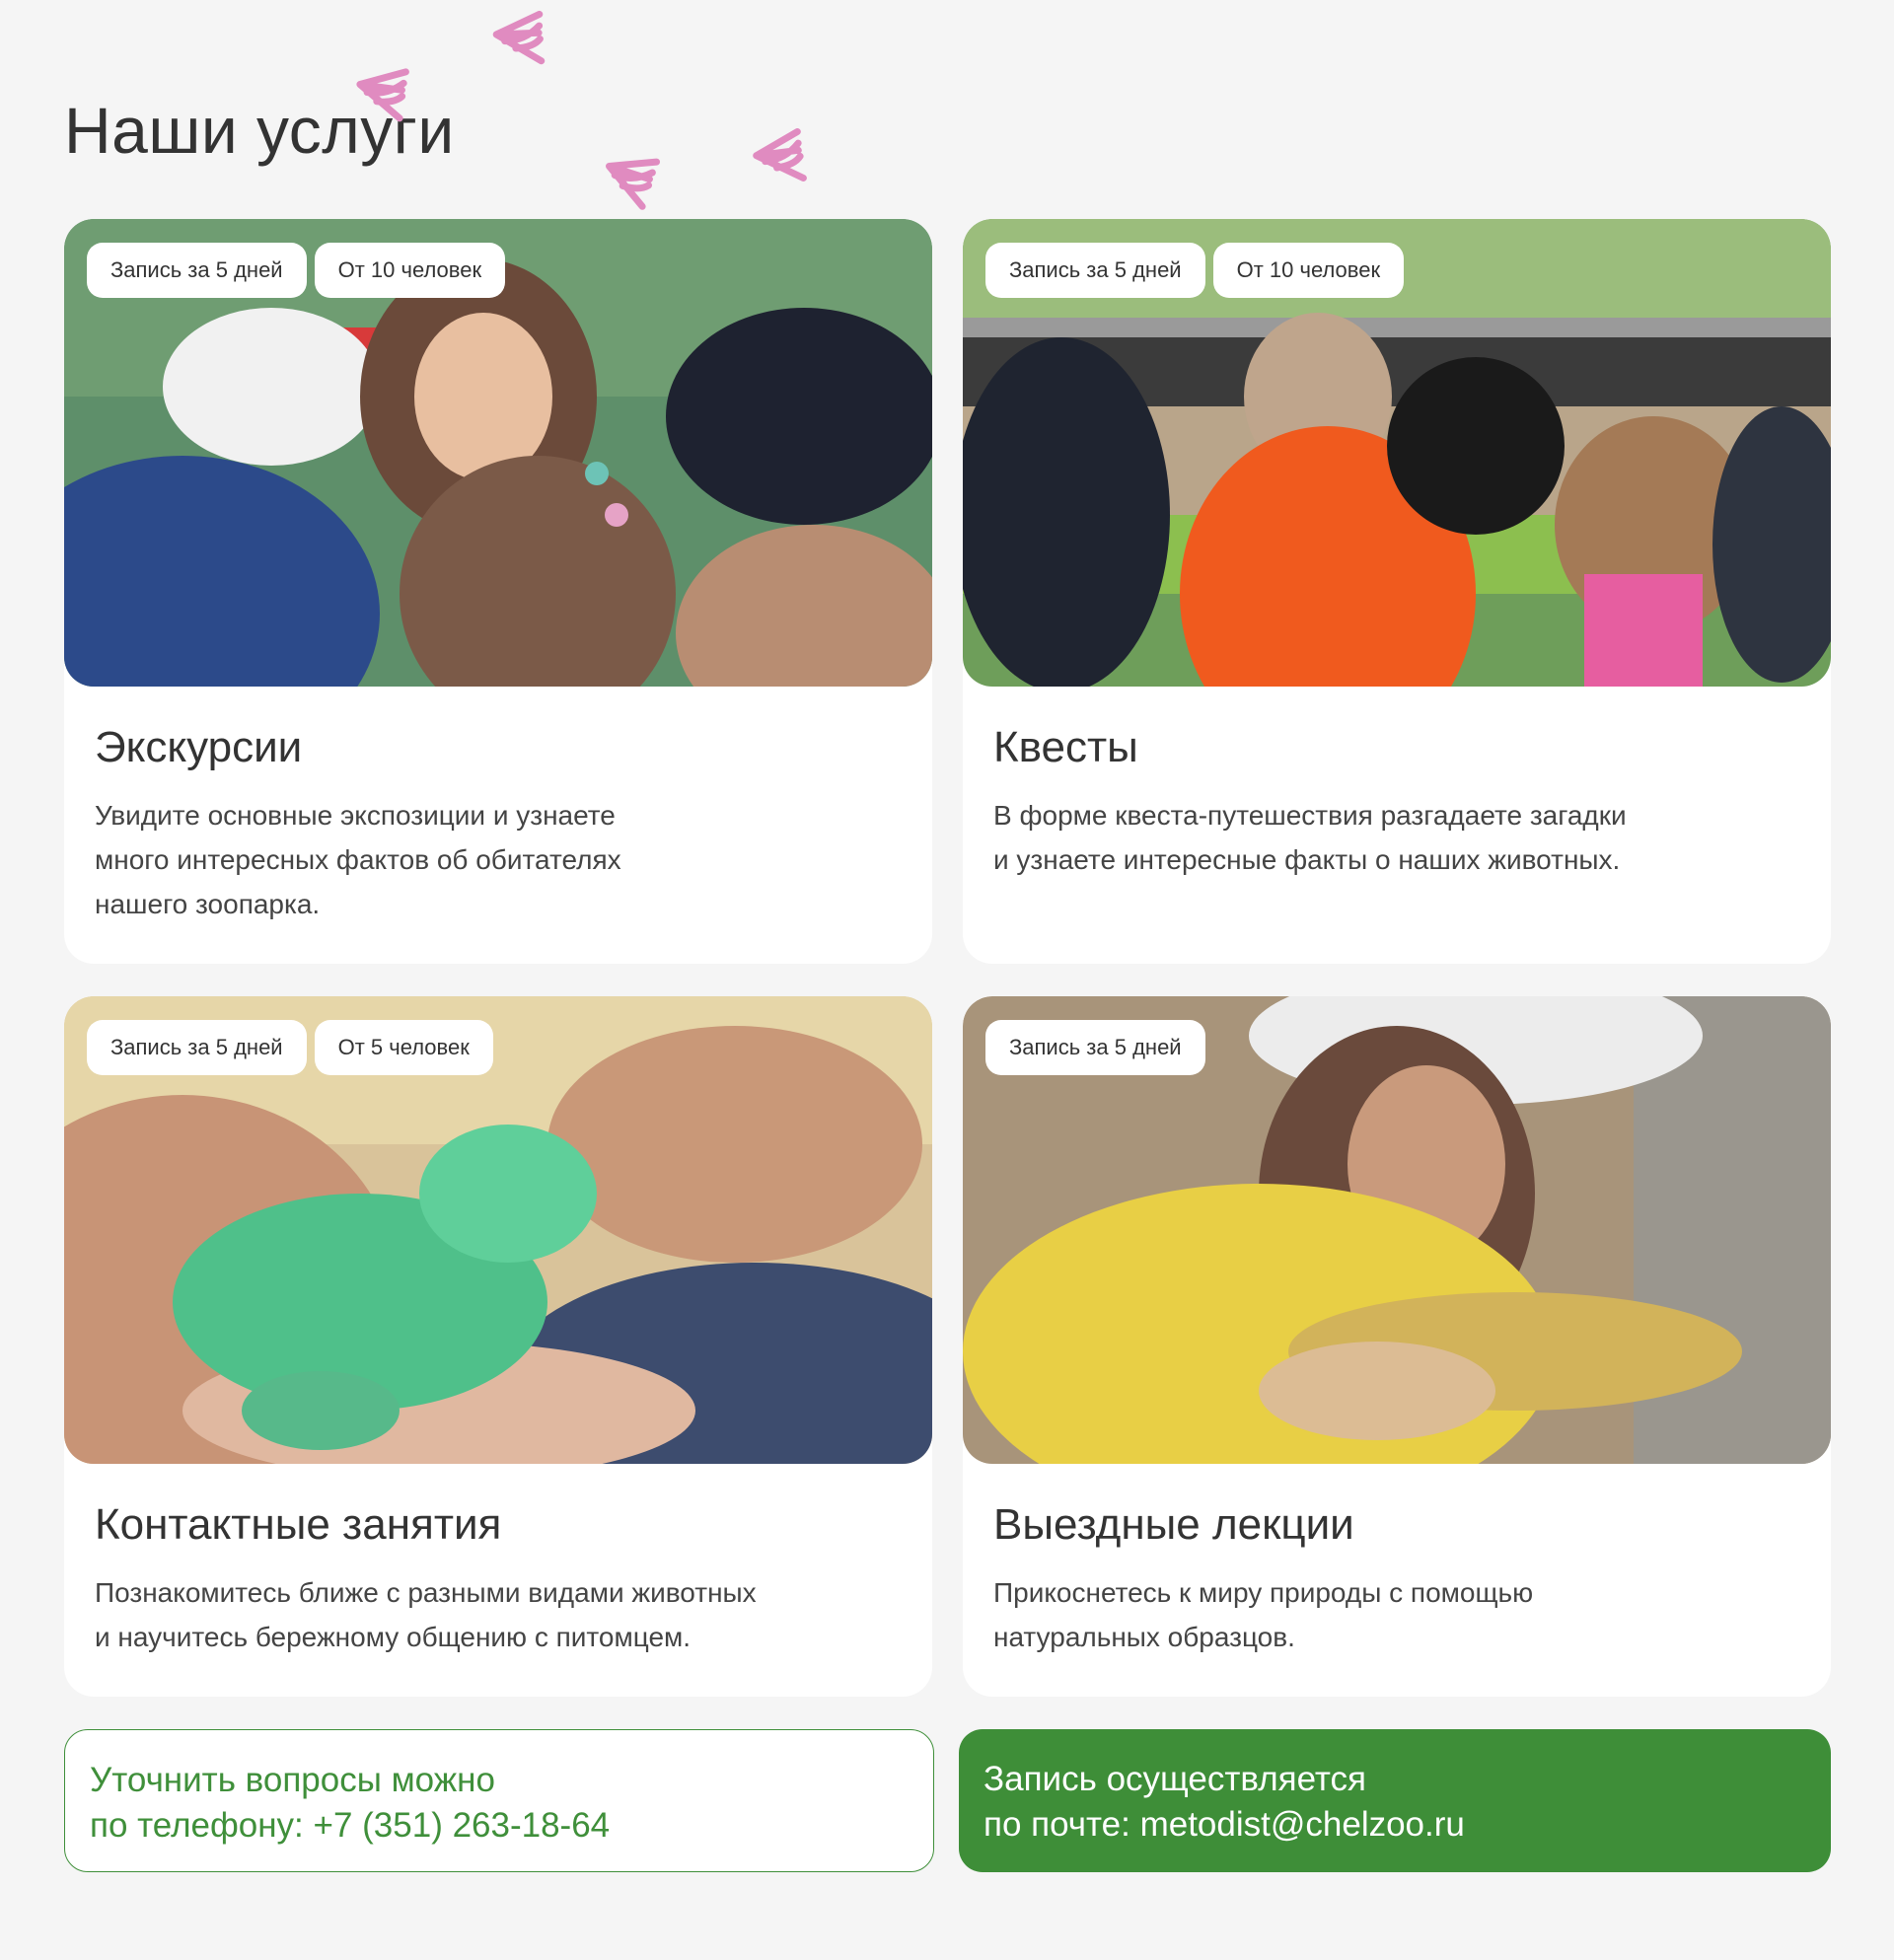  Describe the element at coordinates (1065, 747) in the screenshot. I see `quests-title: Квесты` at that location.